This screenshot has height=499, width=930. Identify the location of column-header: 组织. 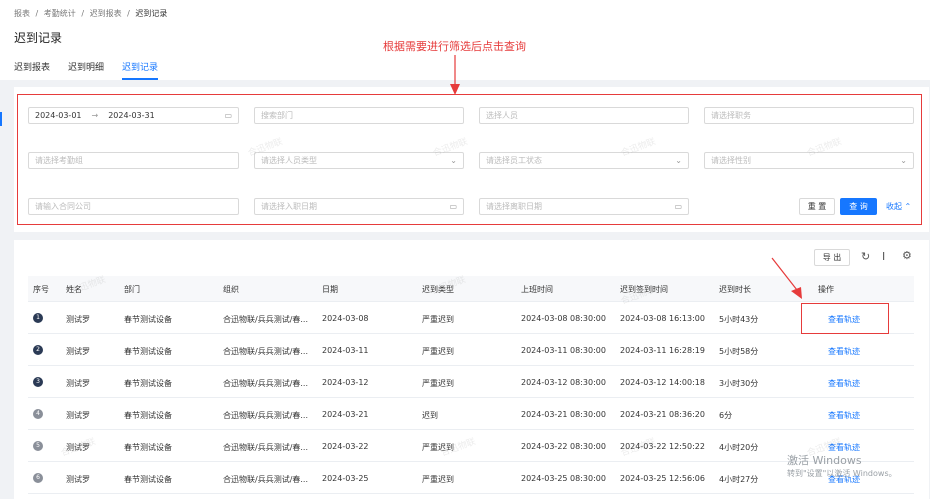
(231, 289).